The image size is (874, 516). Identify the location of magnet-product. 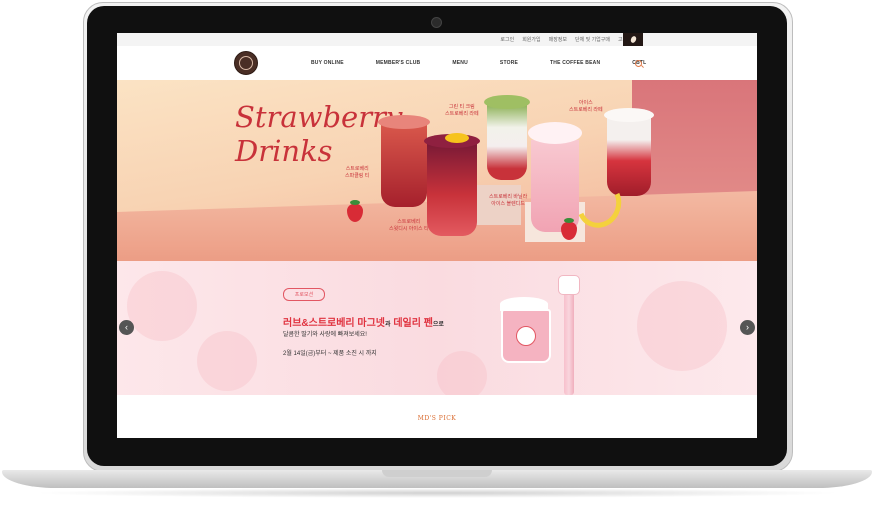
(525, 330).